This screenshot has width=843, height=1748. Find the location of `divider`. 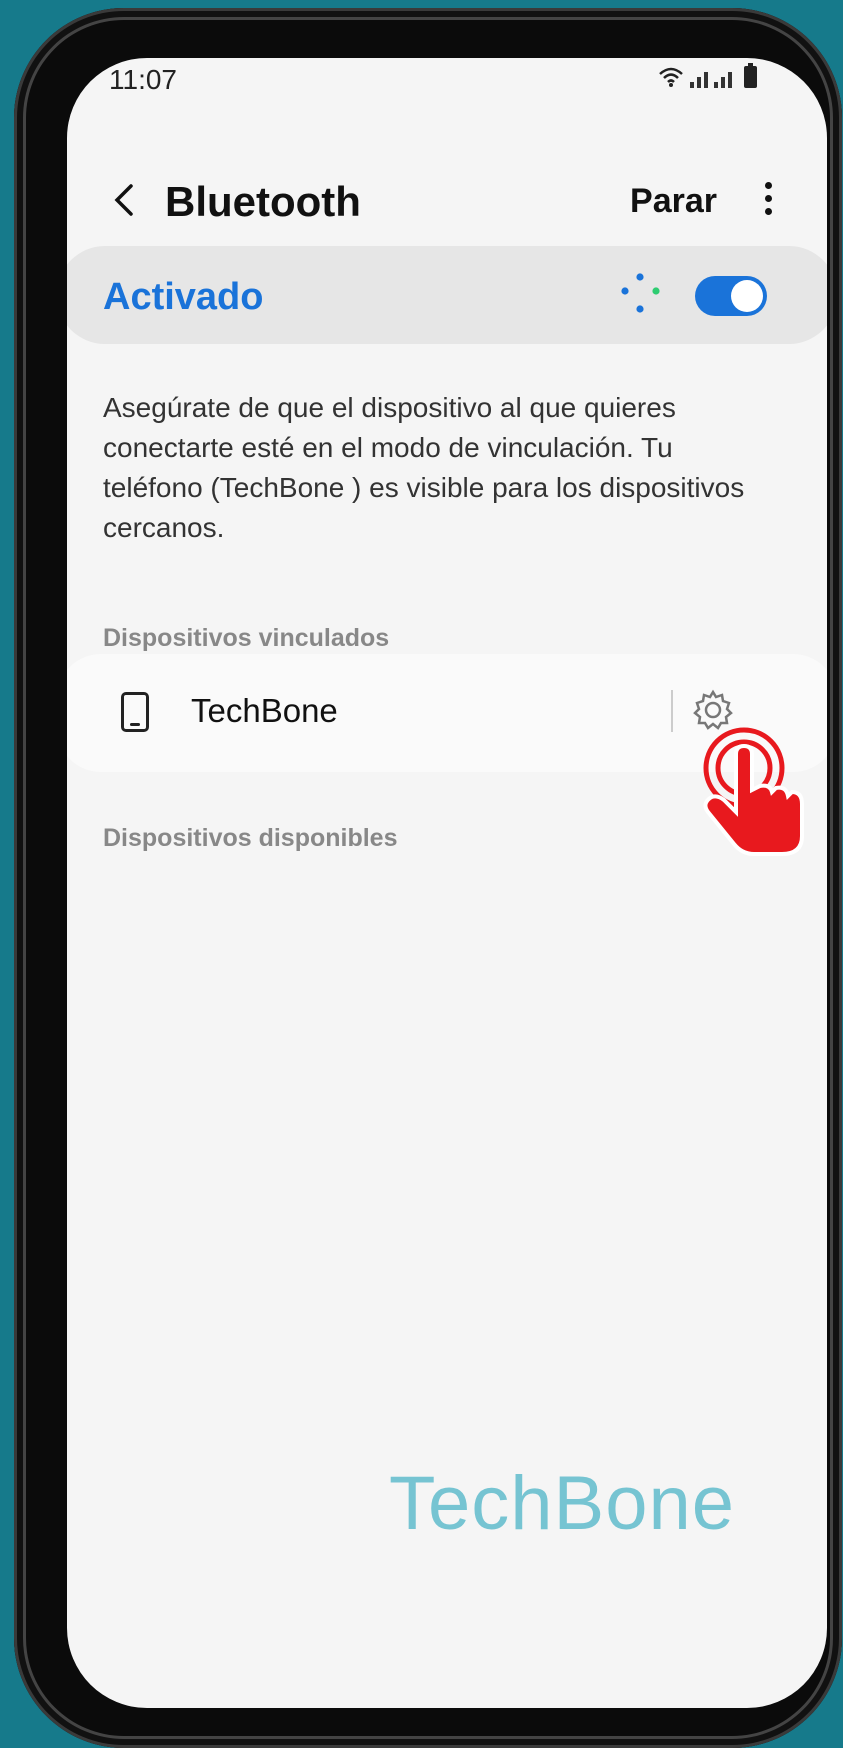

divider is located at coordinates (672, 711).